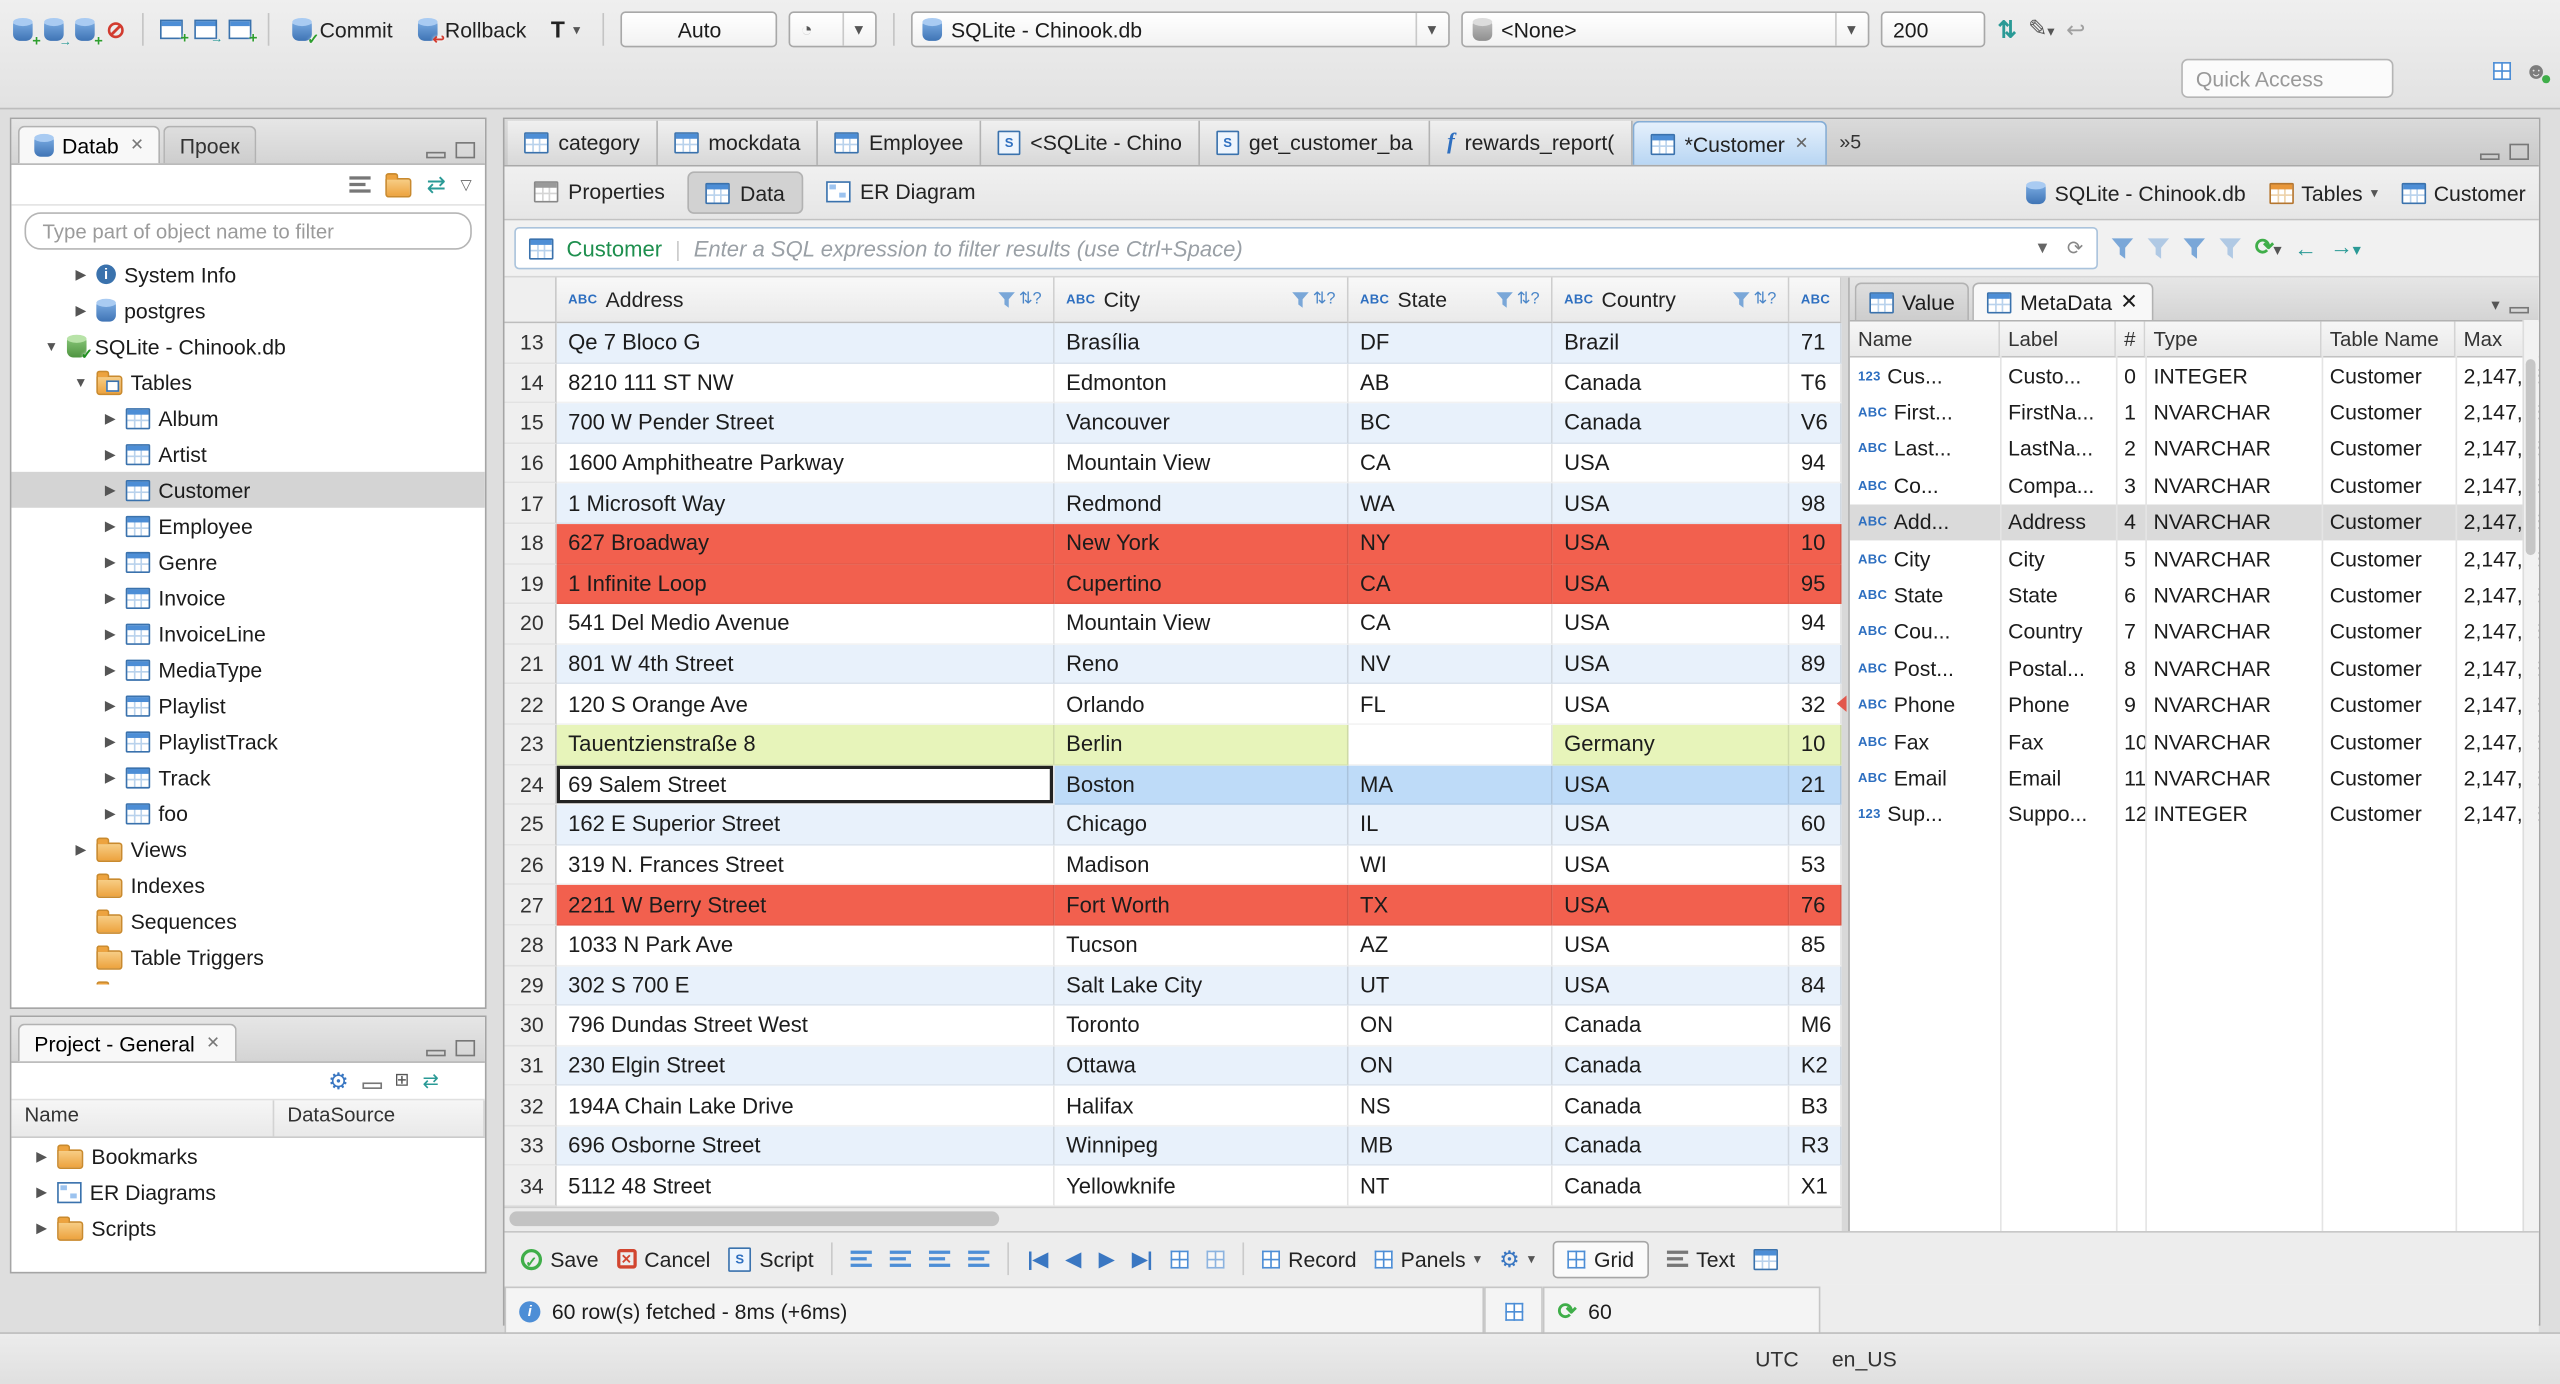 This screenshot has height=1384, width=2560. Describe the element at coordinates (1450, 905) in the screenshot. I see `grid-cell: TX` at that location.